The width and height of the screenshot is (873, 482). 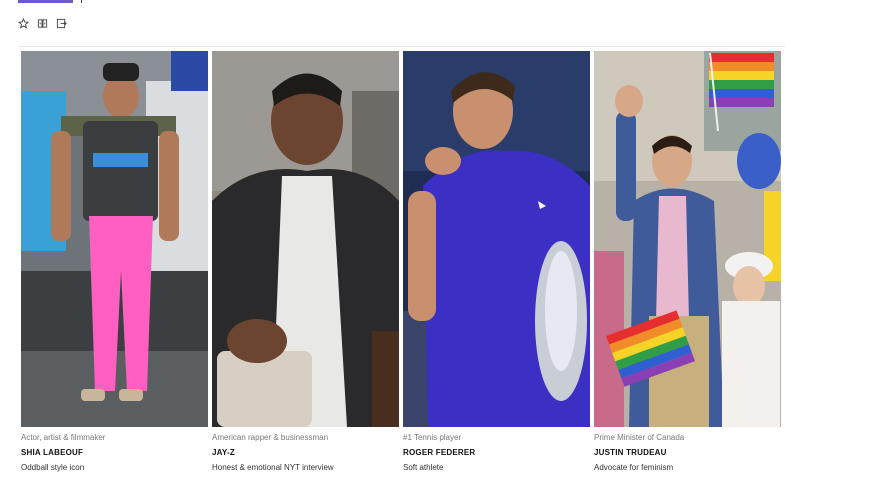 I want to click on card-description: Soft athlete, so click(x=423, y=467).